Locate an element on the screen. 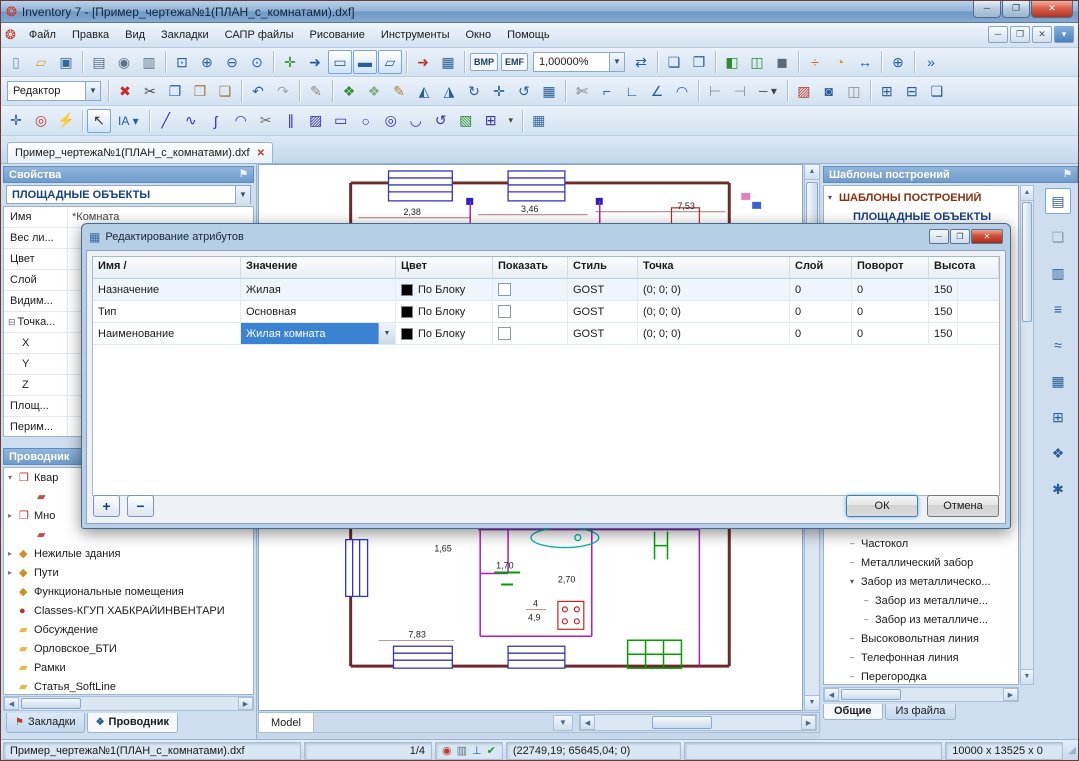 The width and height of the screenshot is (1079, 761). tree-item: ▰ Обсуждение is located at coordinates (128, 629).